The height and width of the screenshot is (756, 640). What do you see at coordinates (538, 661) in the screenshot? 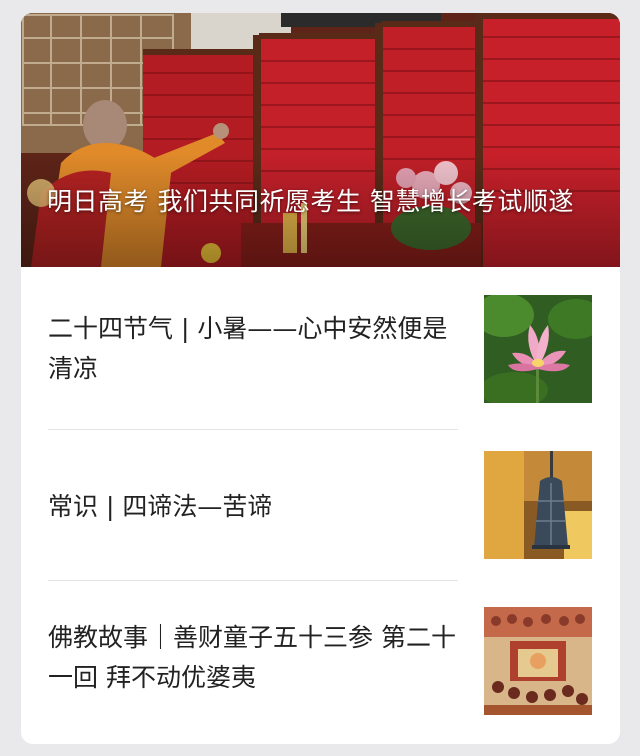
I see `painting-thumbnail` at bounding box center [538, 661].